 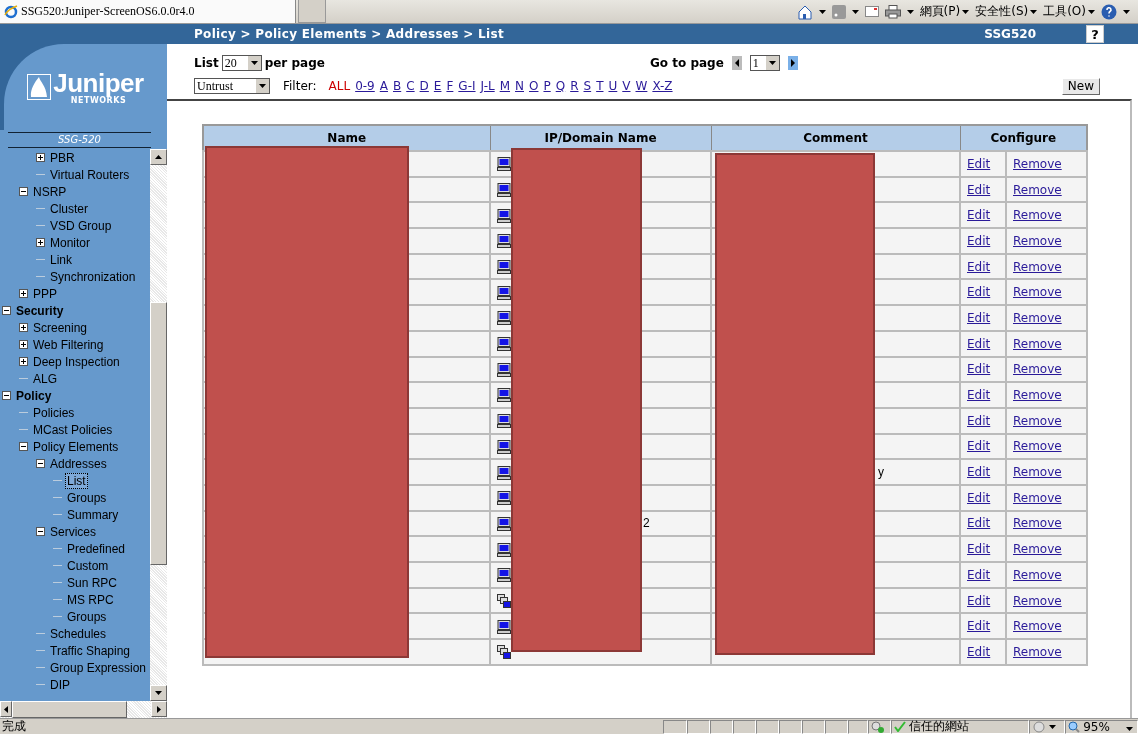 What do you see at coordinates (487, 86) in the screenshot?
I see `filter-link: J-L` at bounding box center [487, 86].